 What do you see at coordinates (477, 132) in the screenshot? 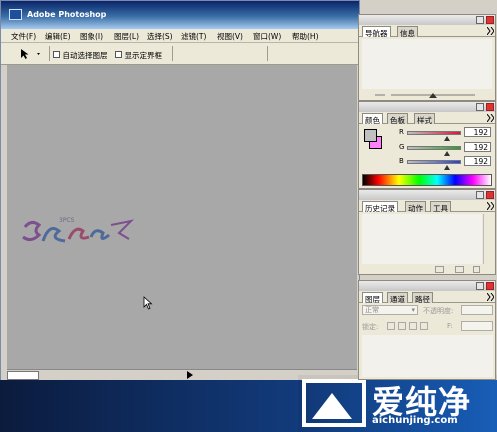
I see `red-value-input: 192` at bounding box center [477, 132].